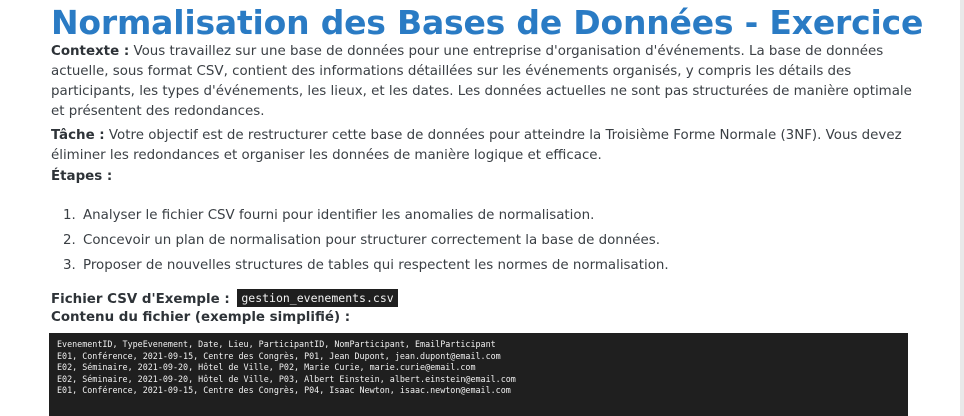 This screenshot has width=964, height=416. Describe the element at coordinates (82, 176) in the screenshot. I see `steps-heading: Étapes :` at that location.